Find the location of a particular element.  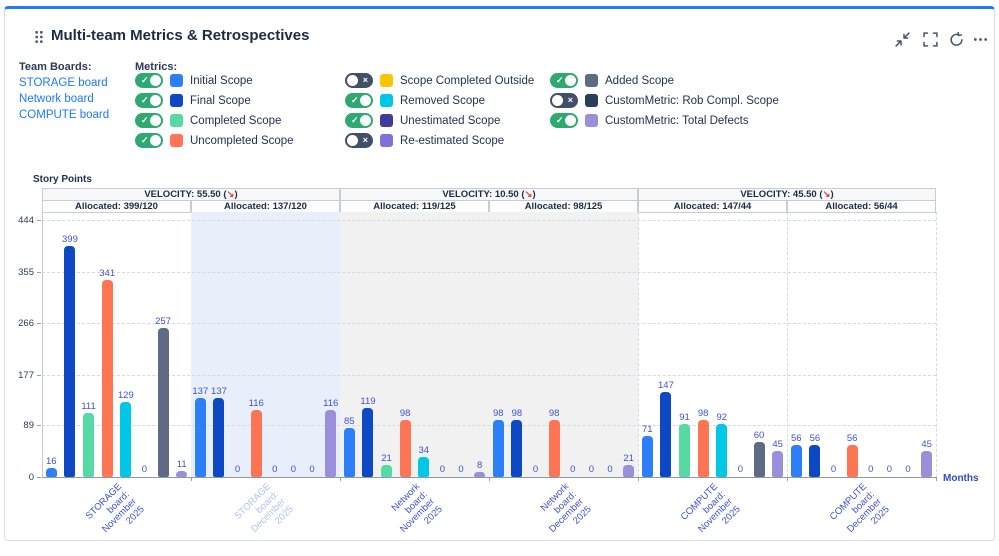

fullscreen-icon is located at coordinates (930, 39).